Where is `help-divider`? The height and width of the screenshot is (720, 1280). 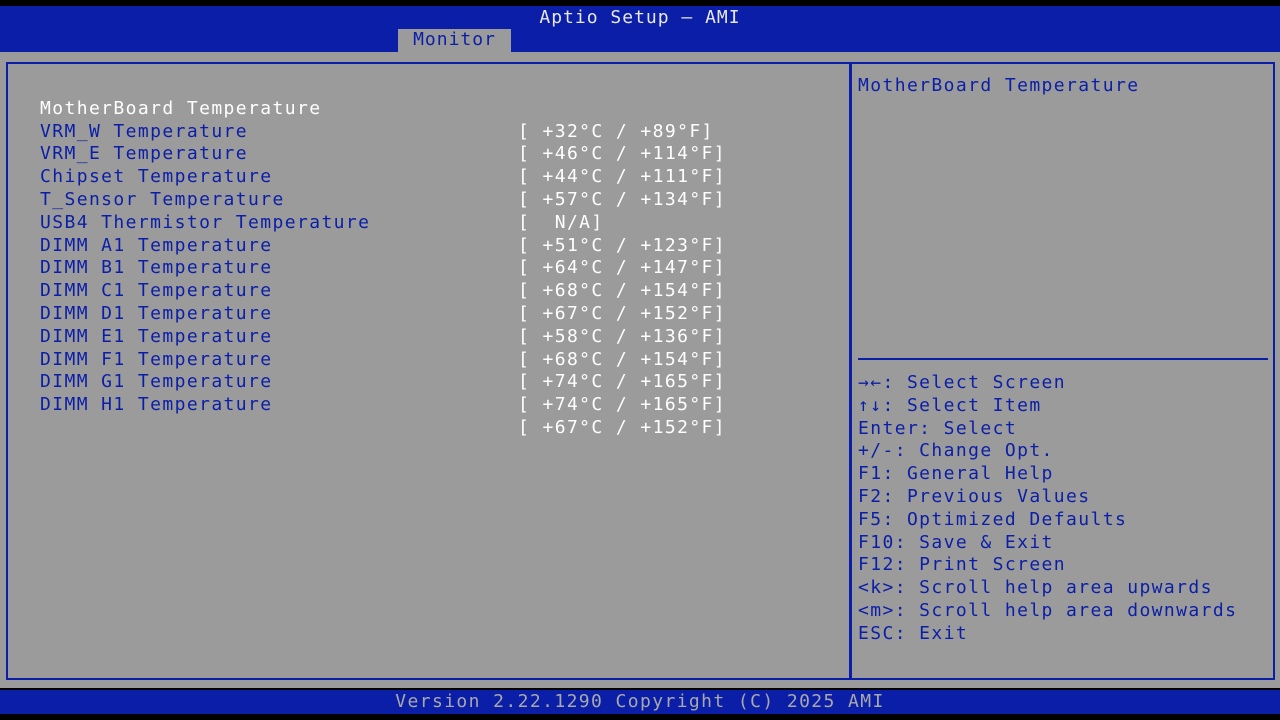
help-divider is located at coordinates (1063, 359).